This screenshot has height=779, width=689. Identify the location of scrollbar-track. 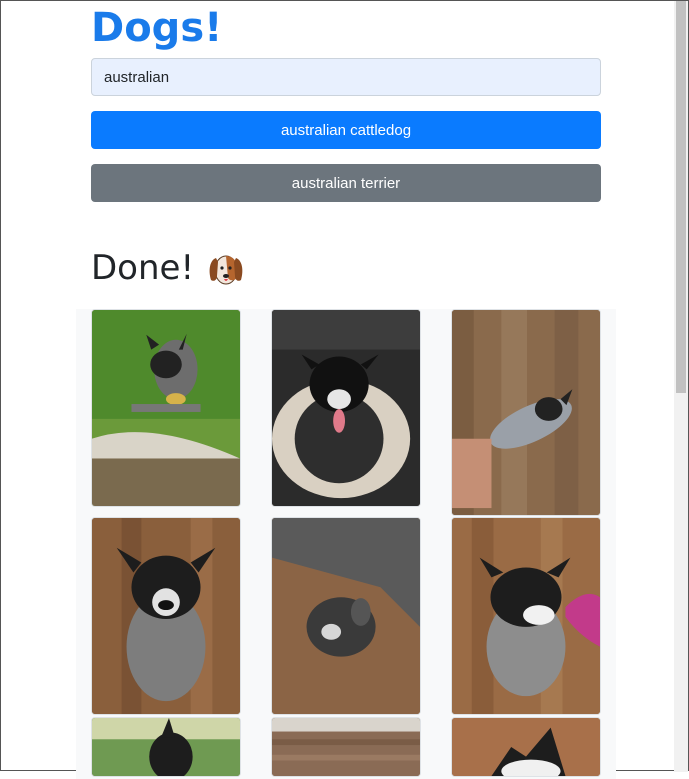
(681, 386).